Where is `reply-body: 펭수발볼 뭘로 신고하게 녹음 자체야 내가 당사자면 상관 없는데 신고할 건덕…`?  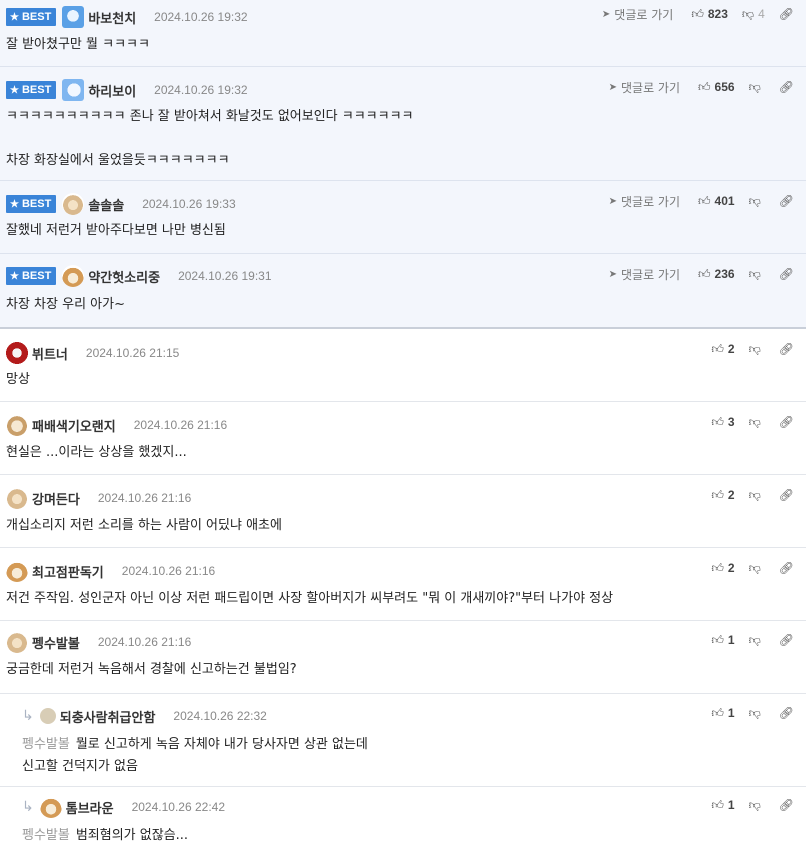
reply-body: 펭수발볼 뭘로 신고하게 녹음 자체야 내가 당사자면 상관 없는데 신고할 건덕… is located at coordinates (195, 756).